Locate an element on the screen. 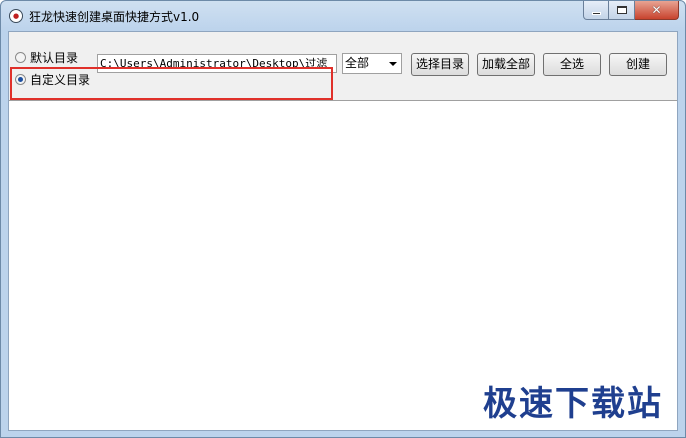 This screenshot has height=438, width=686. minimize-icon is located at coordinates (596, 13).